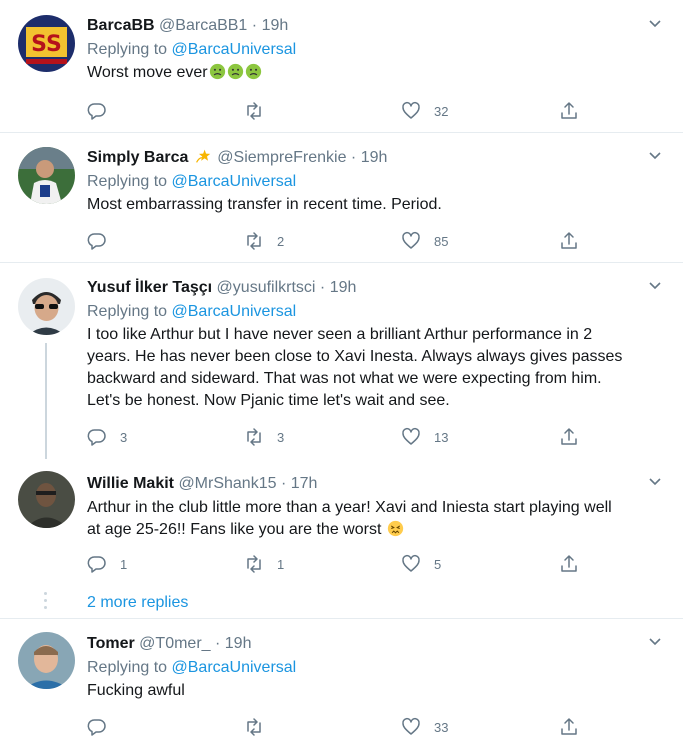 The height and width of the screenshot is (750, 683). What do you see at coordinates (424, 727) in the screenshot?
I see `like-button: 33` at bounding box center [424, 727].